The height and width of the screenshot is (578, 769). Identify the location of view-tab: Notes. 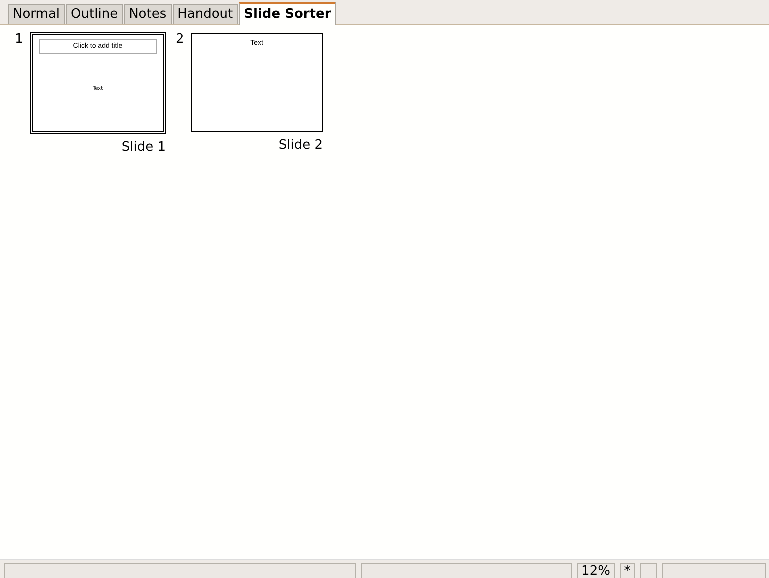
(148, 14).